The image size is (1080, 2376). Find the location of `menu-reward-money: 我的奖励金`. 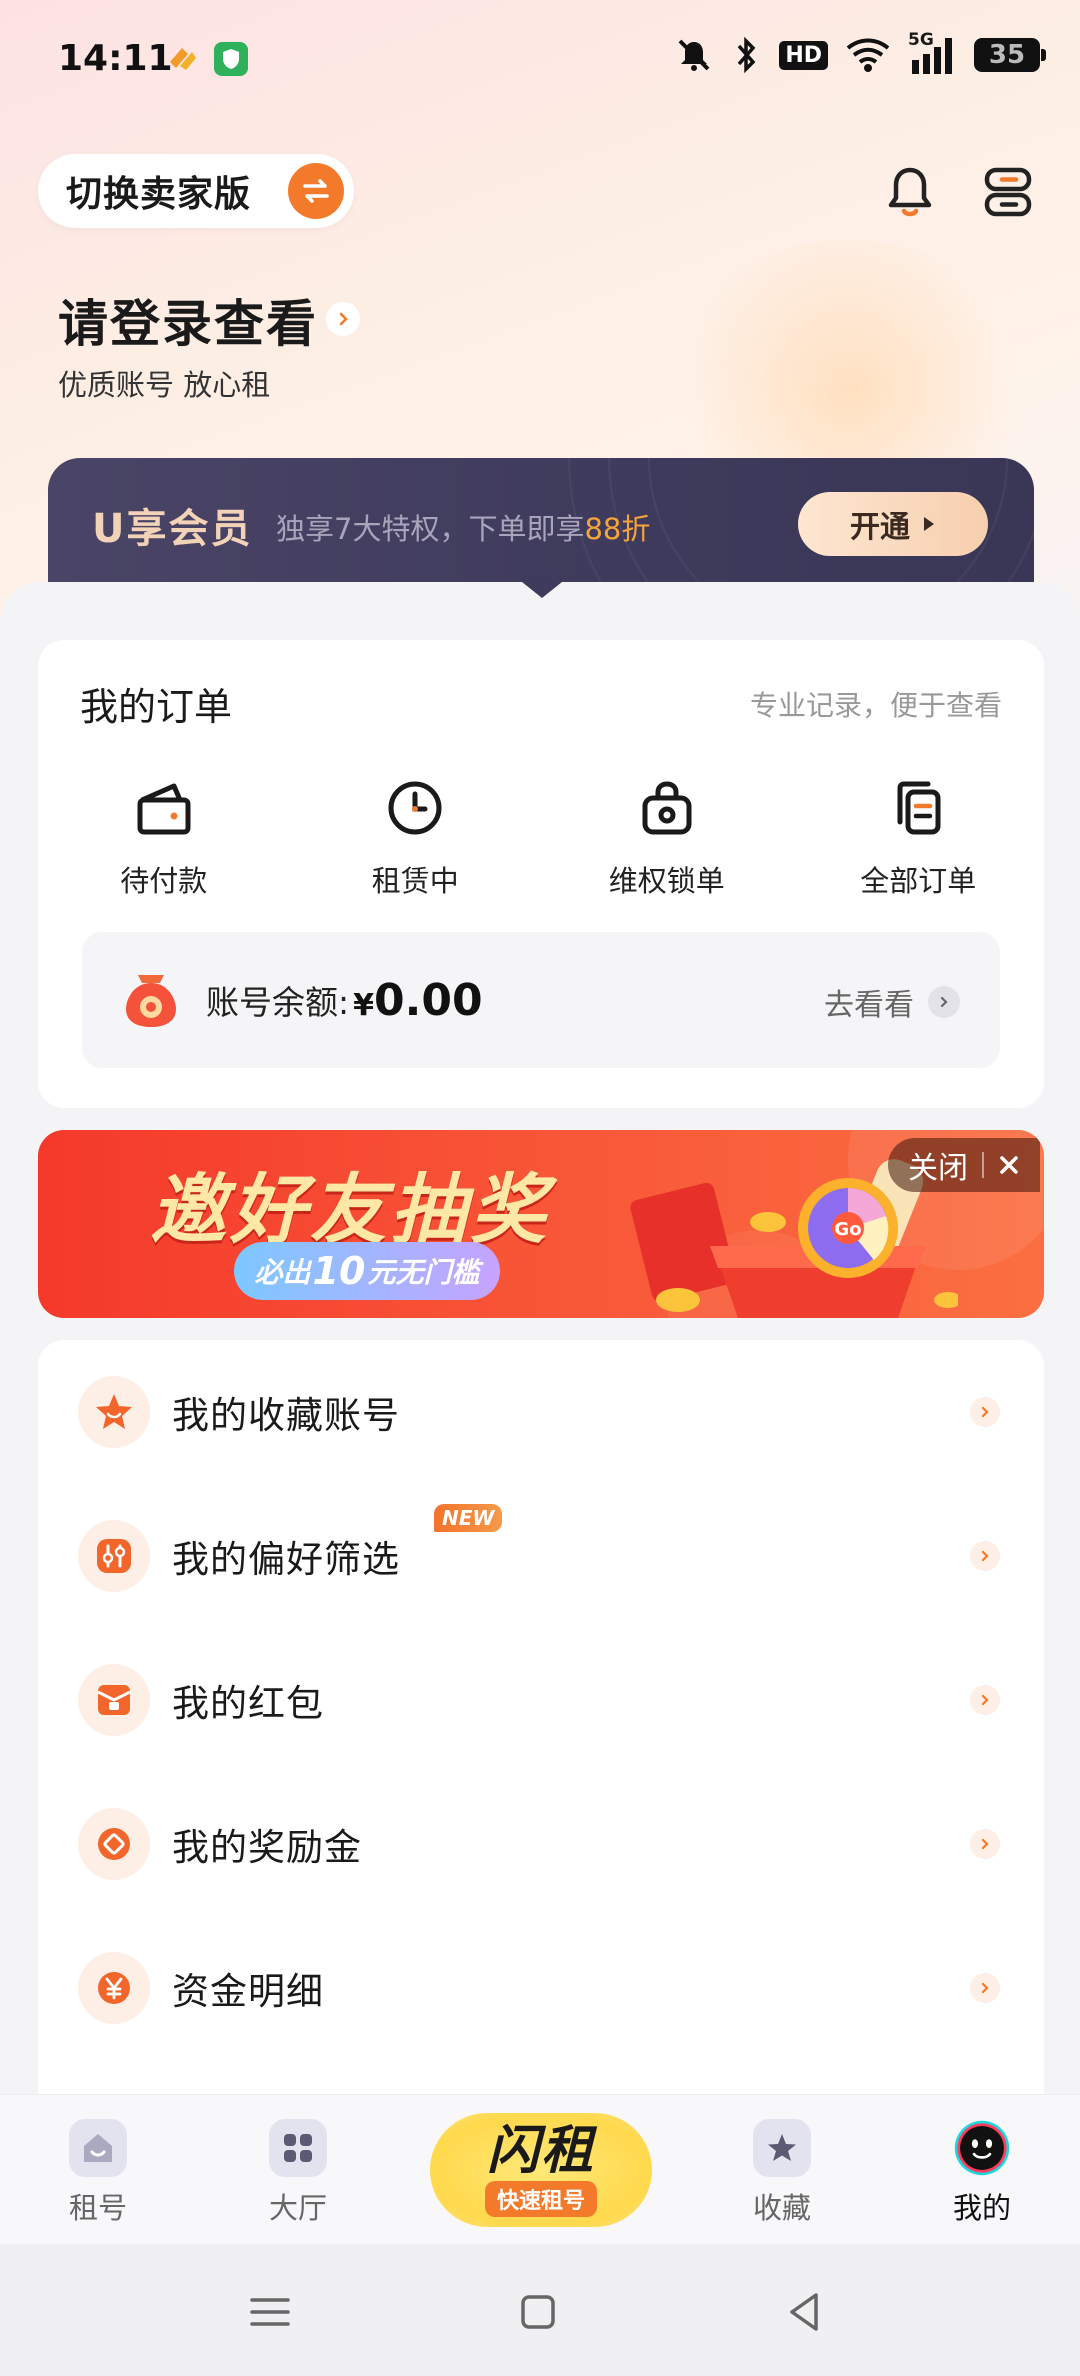

menu-reward-money: 我的奖励金 is located at coordinates (541, 1844).